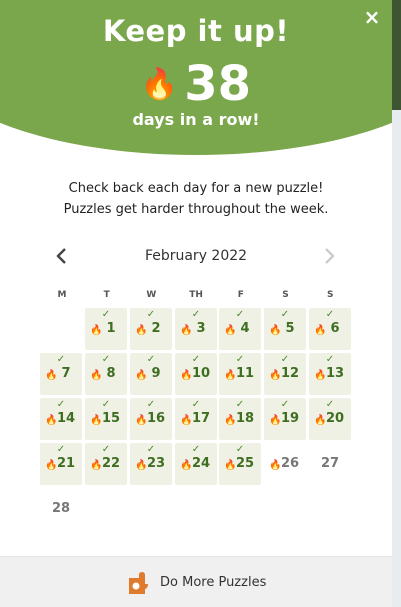 The width and height of the screenshot is (401, 607). I want to click on calendar-day: ✓ 🔥 8, so click(106, 374).